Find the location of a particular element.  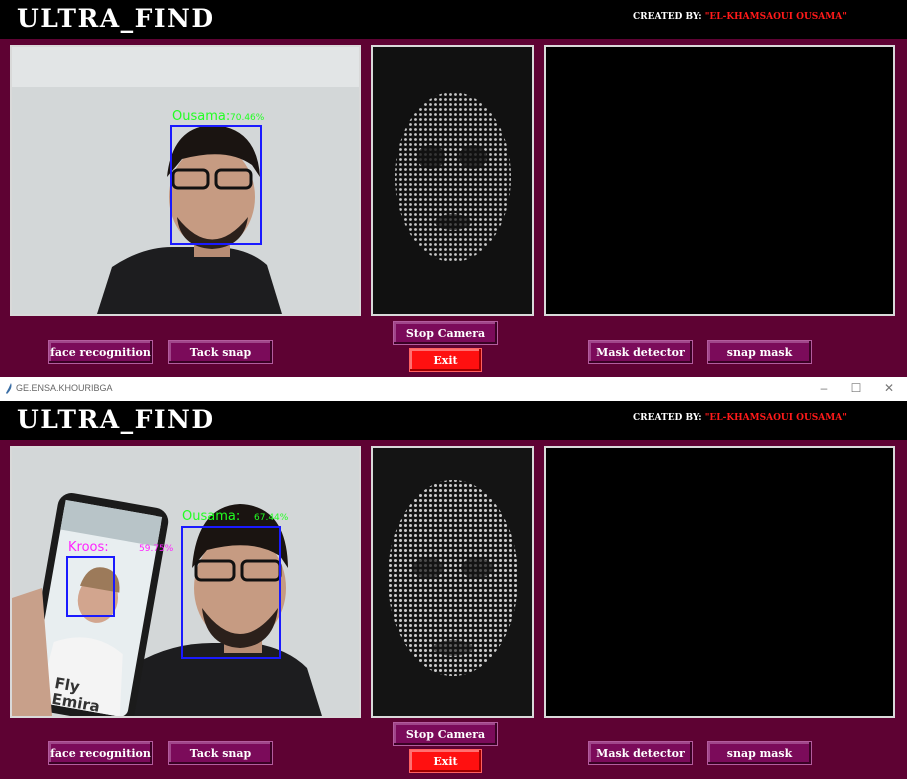

detection-score-kroos: 59.75% is located at coordinates (156, 549).